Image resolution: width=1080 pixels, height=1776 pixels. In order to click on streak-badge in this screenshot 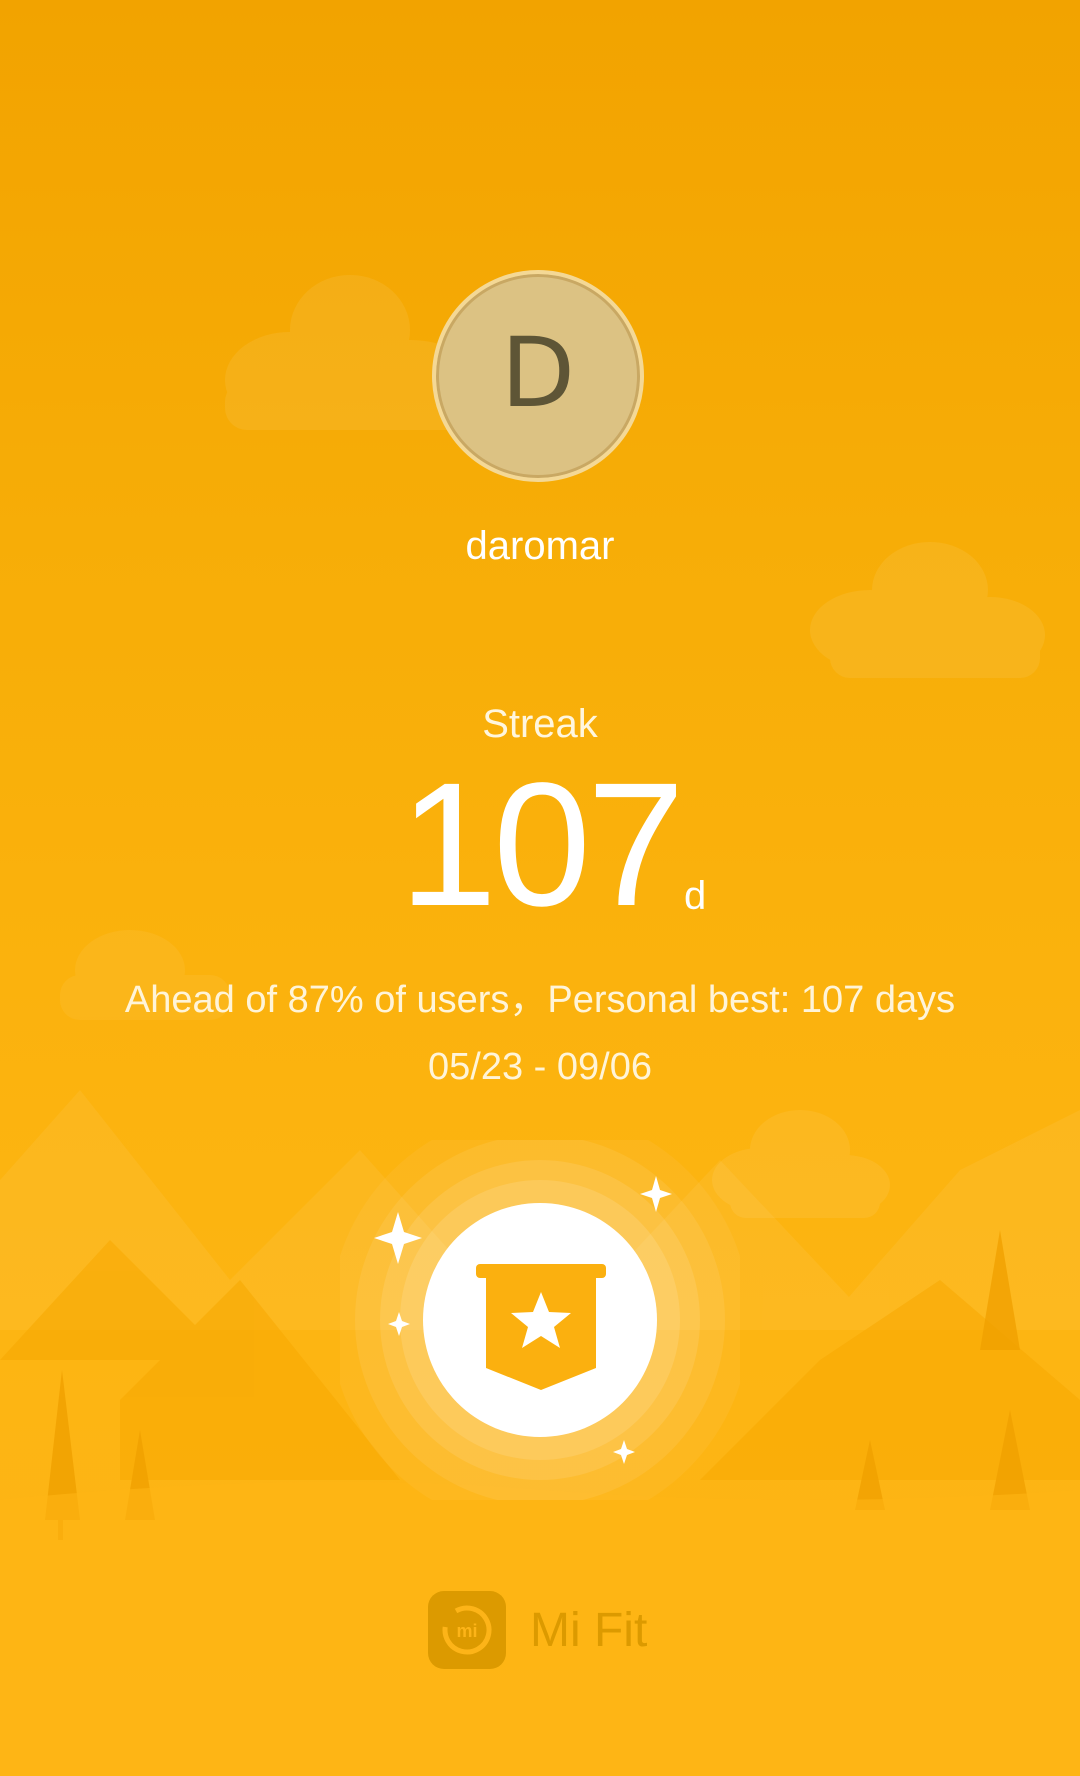, I will do `click(540, 1320)`.